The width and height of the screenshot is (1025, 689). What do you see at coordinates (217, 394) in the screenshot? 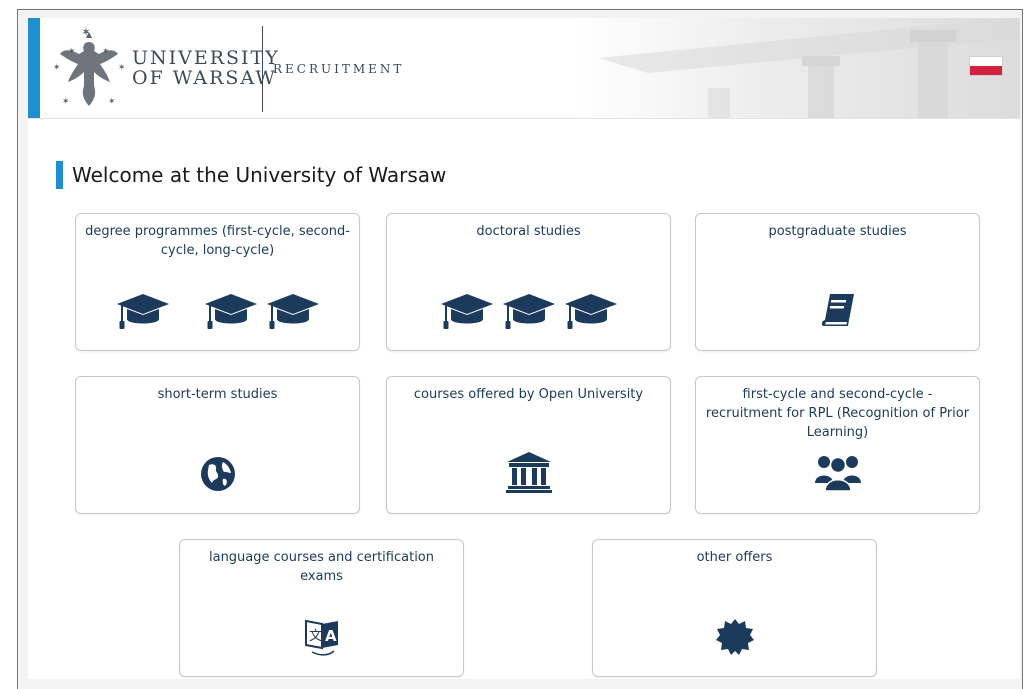
I see `card-label: short-term studies` at bounding box center [217, 394].